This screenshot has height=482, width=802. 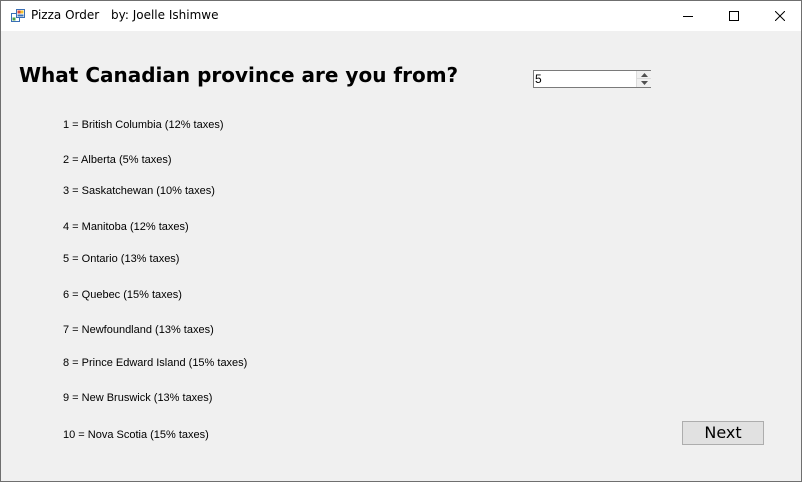 What do you see at coordinates (126, 227) in the screenshot?
I see `province-option-label: 4 = Manitoba (12% taxes)` at bounding box center [126, 227].